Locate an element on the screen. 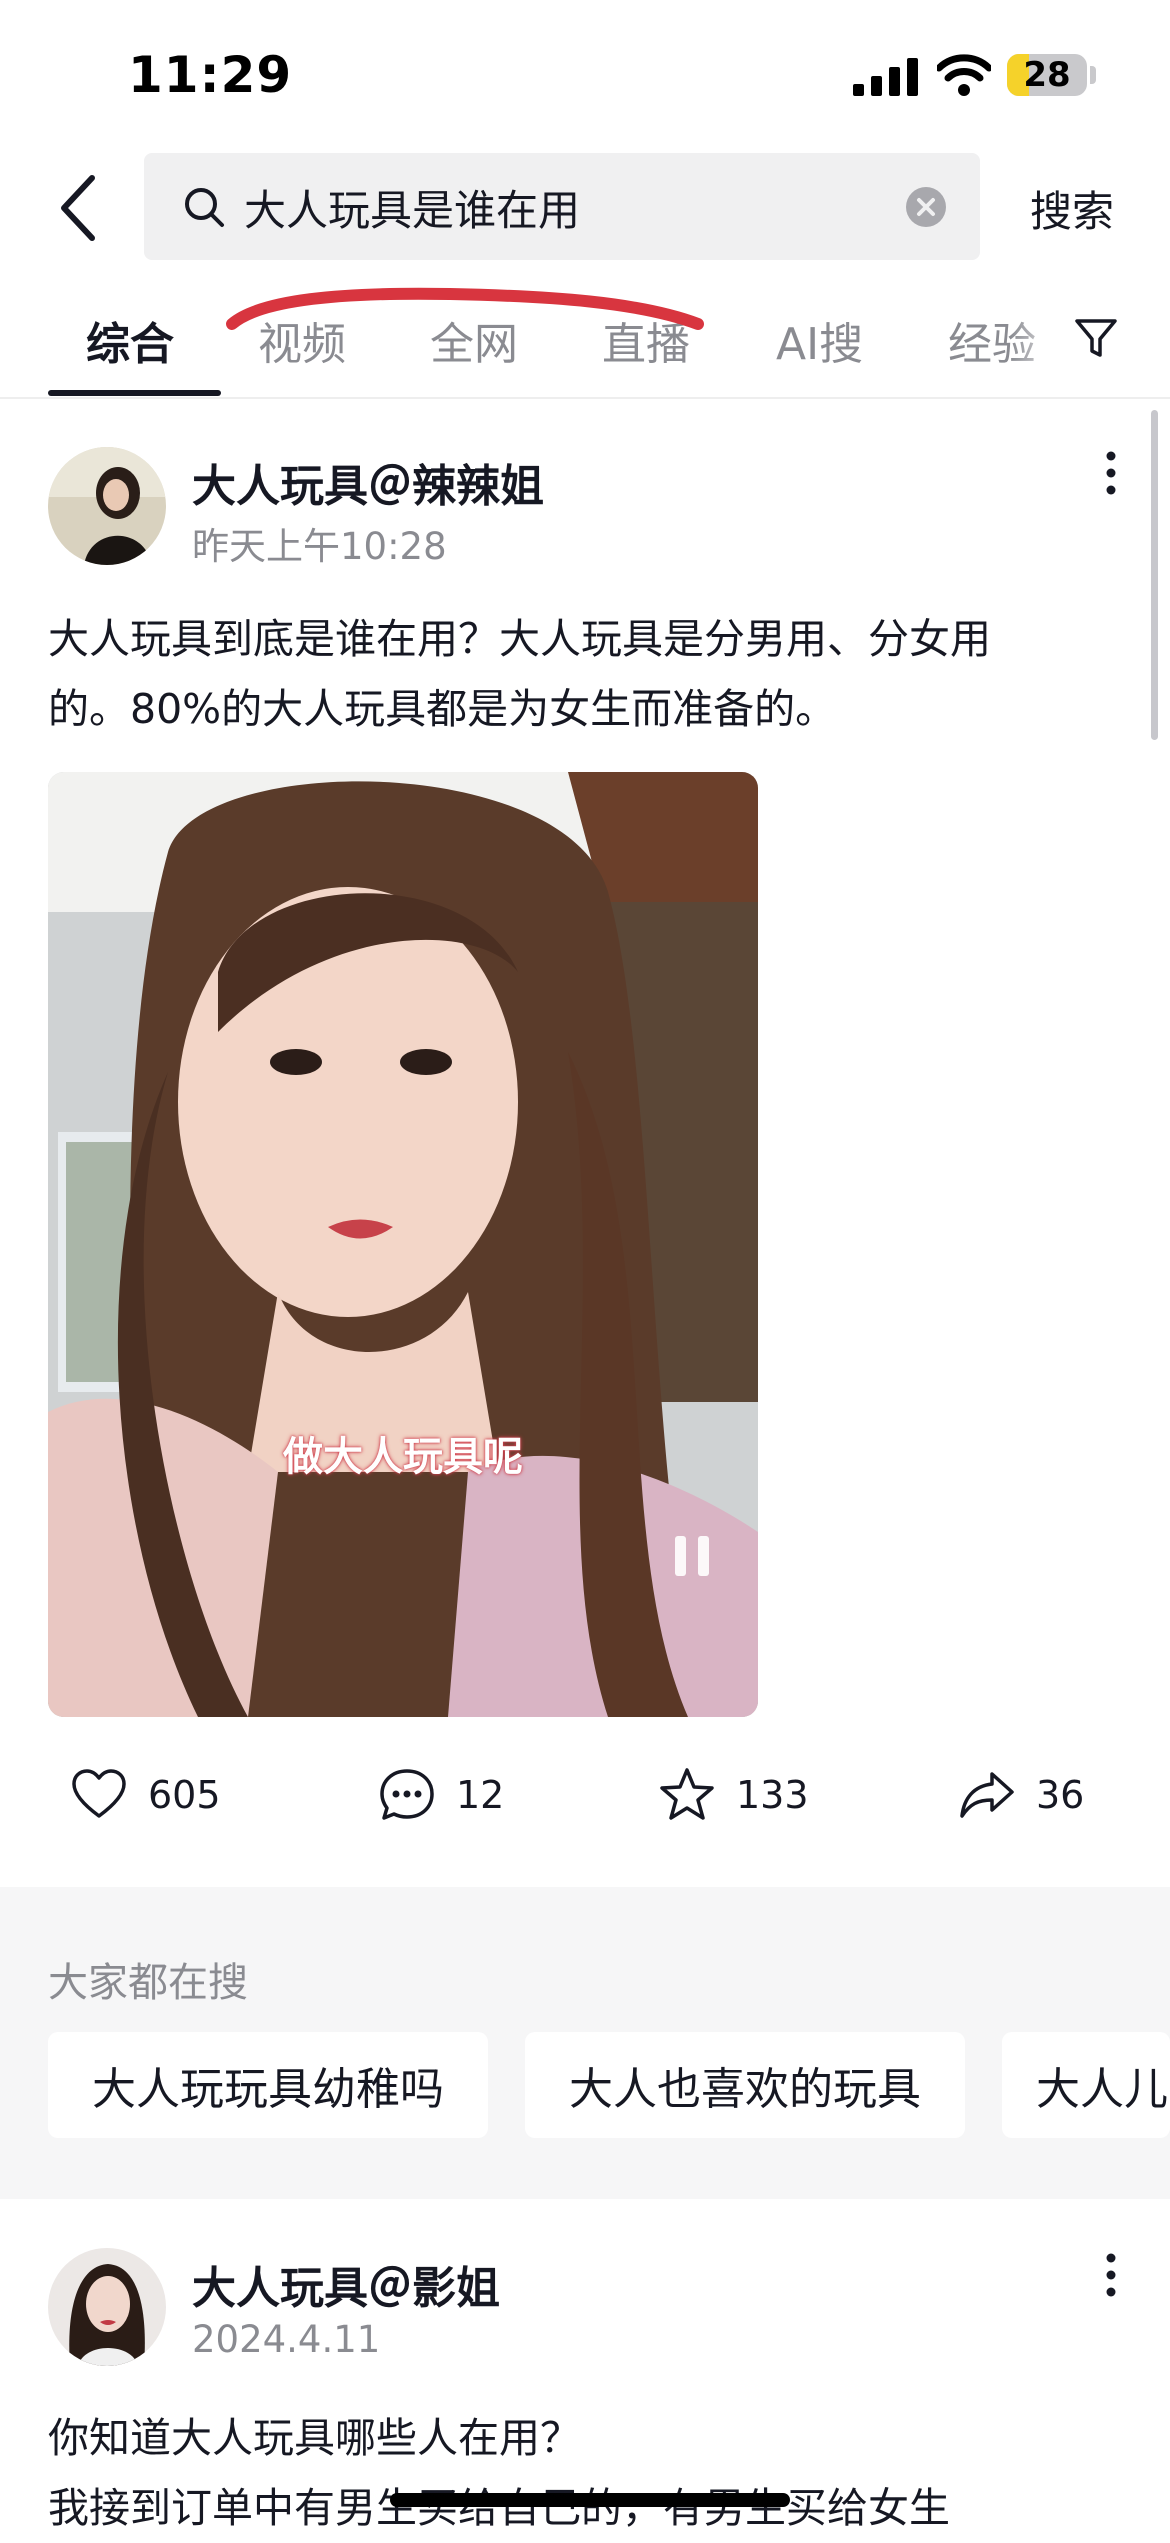 Image resolution: width=1170 pixels, height=2543 pixels. share-button: 36 is located at coordinates (1021, 1795).